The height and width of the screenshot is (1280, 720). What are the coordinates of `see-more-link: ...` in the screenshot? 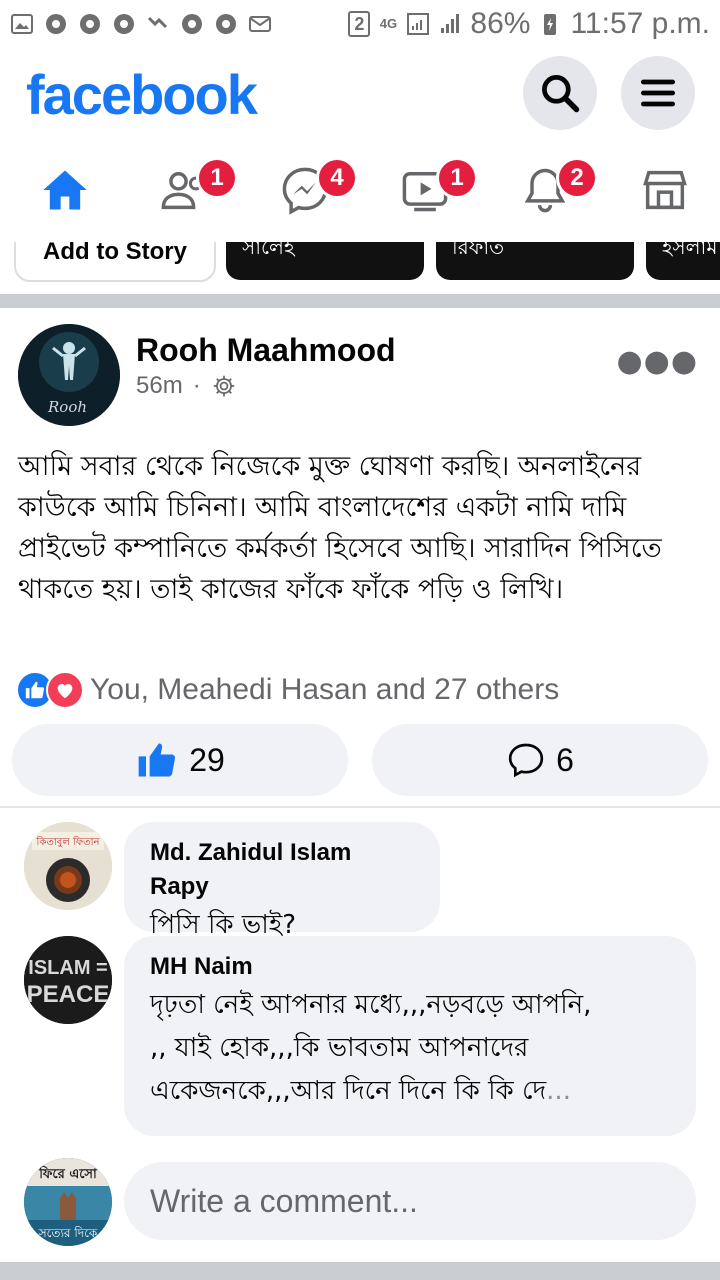 It's located at (558, 1091).